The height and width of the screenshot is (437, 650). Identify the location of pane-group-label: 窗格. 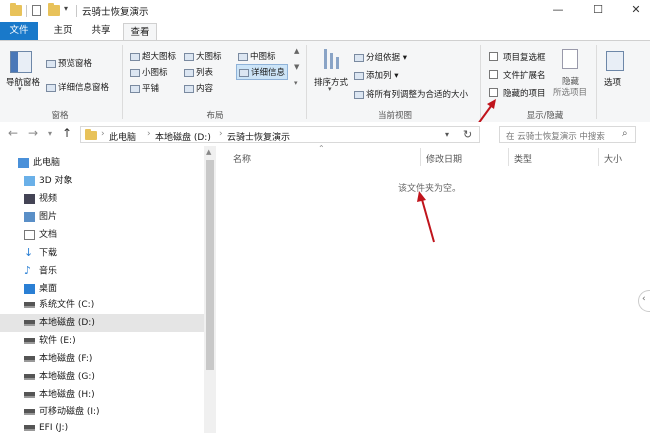
(60, 116).